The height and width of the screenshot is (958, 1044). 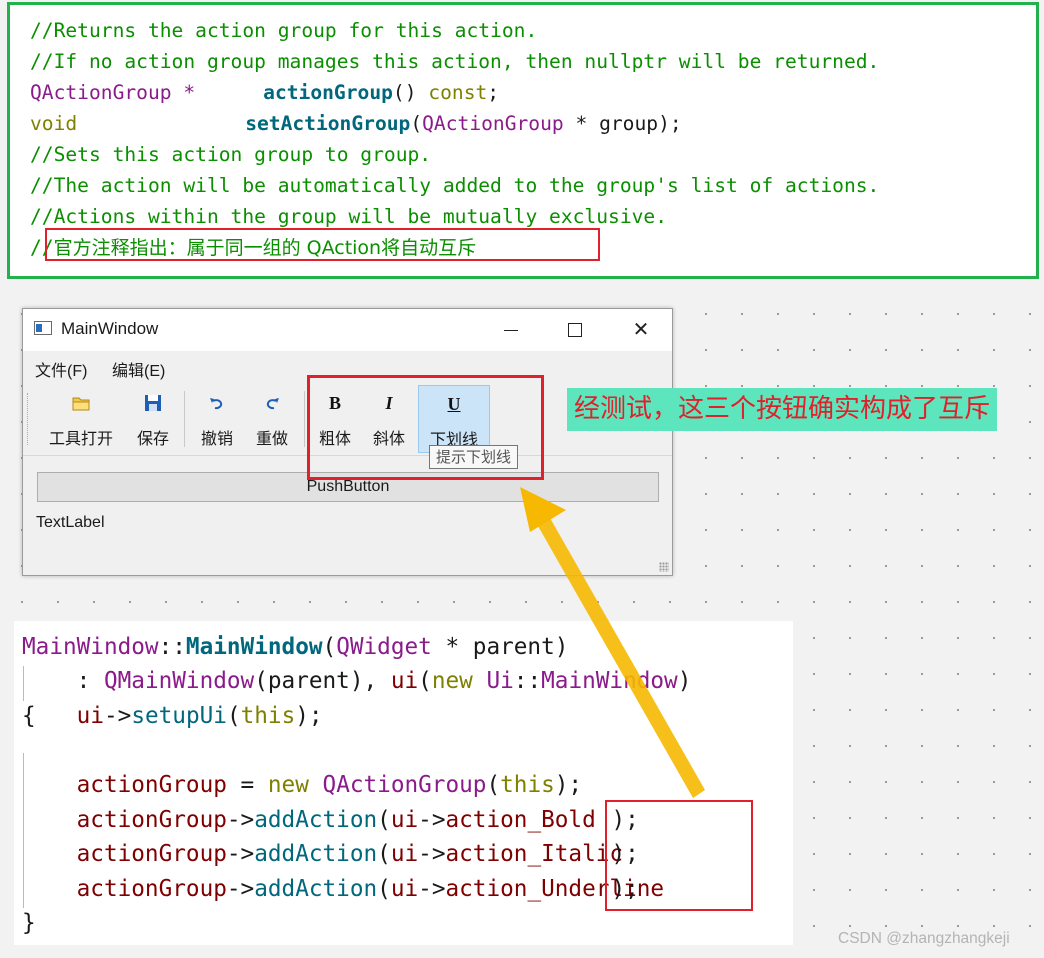 I want to click on action-token: action_Italic, so click(x=534, y=854).